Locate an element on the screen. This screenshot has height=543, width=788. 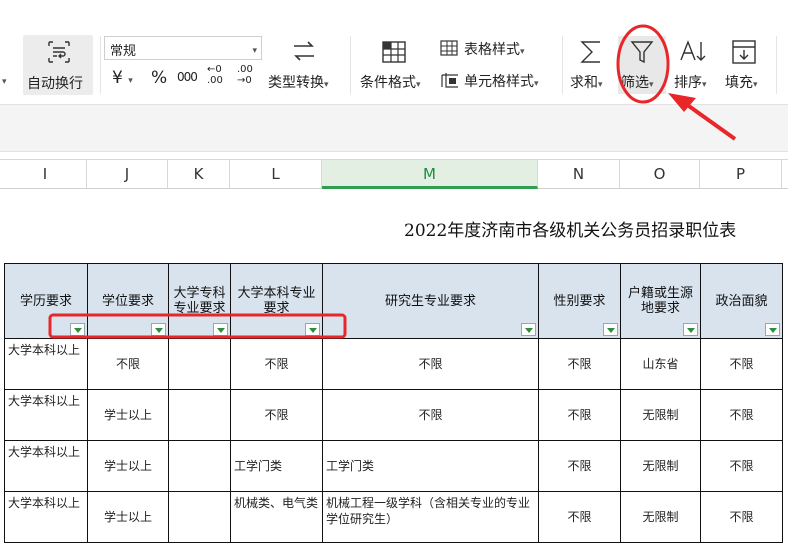
currency-symbol: ¥ is located at coordinates (117, 78).